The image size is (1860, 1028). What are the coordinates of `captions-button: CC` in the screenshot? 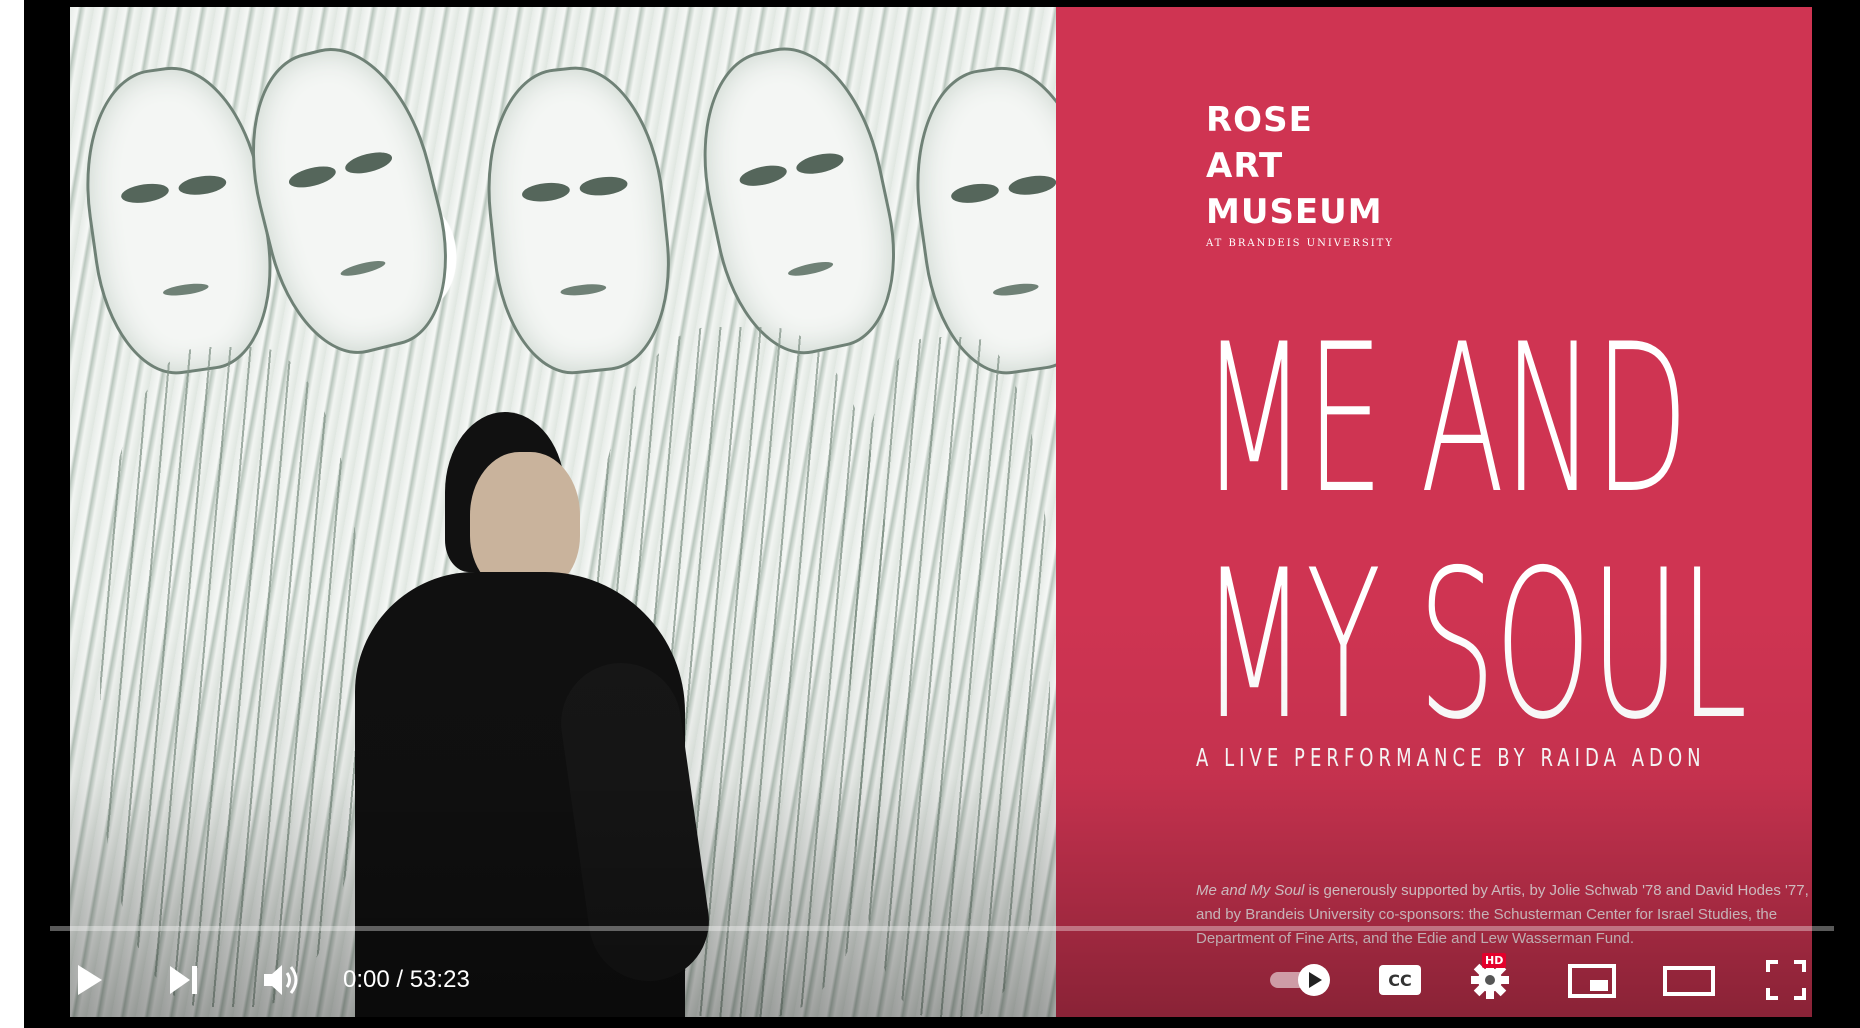 It's located at (1400, 980).